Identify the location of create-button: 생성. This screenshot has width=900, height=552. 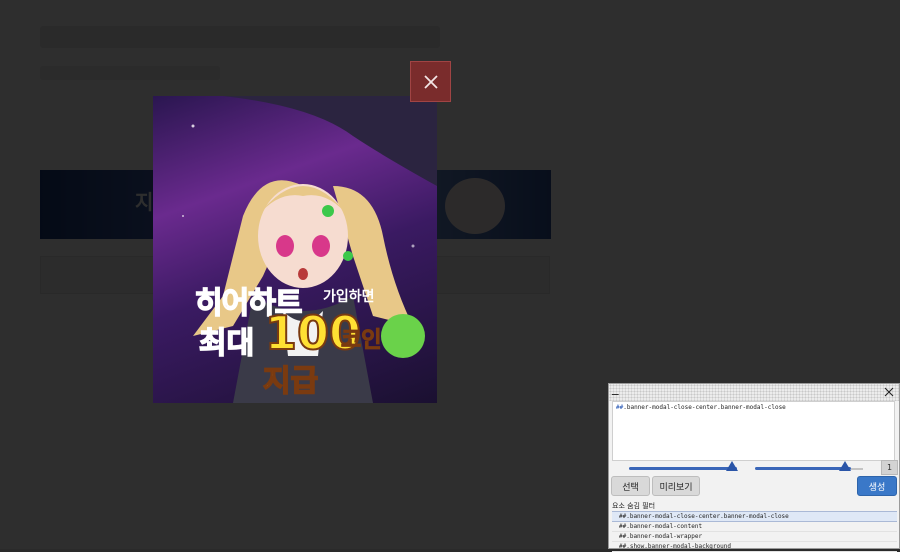
(877, 486).